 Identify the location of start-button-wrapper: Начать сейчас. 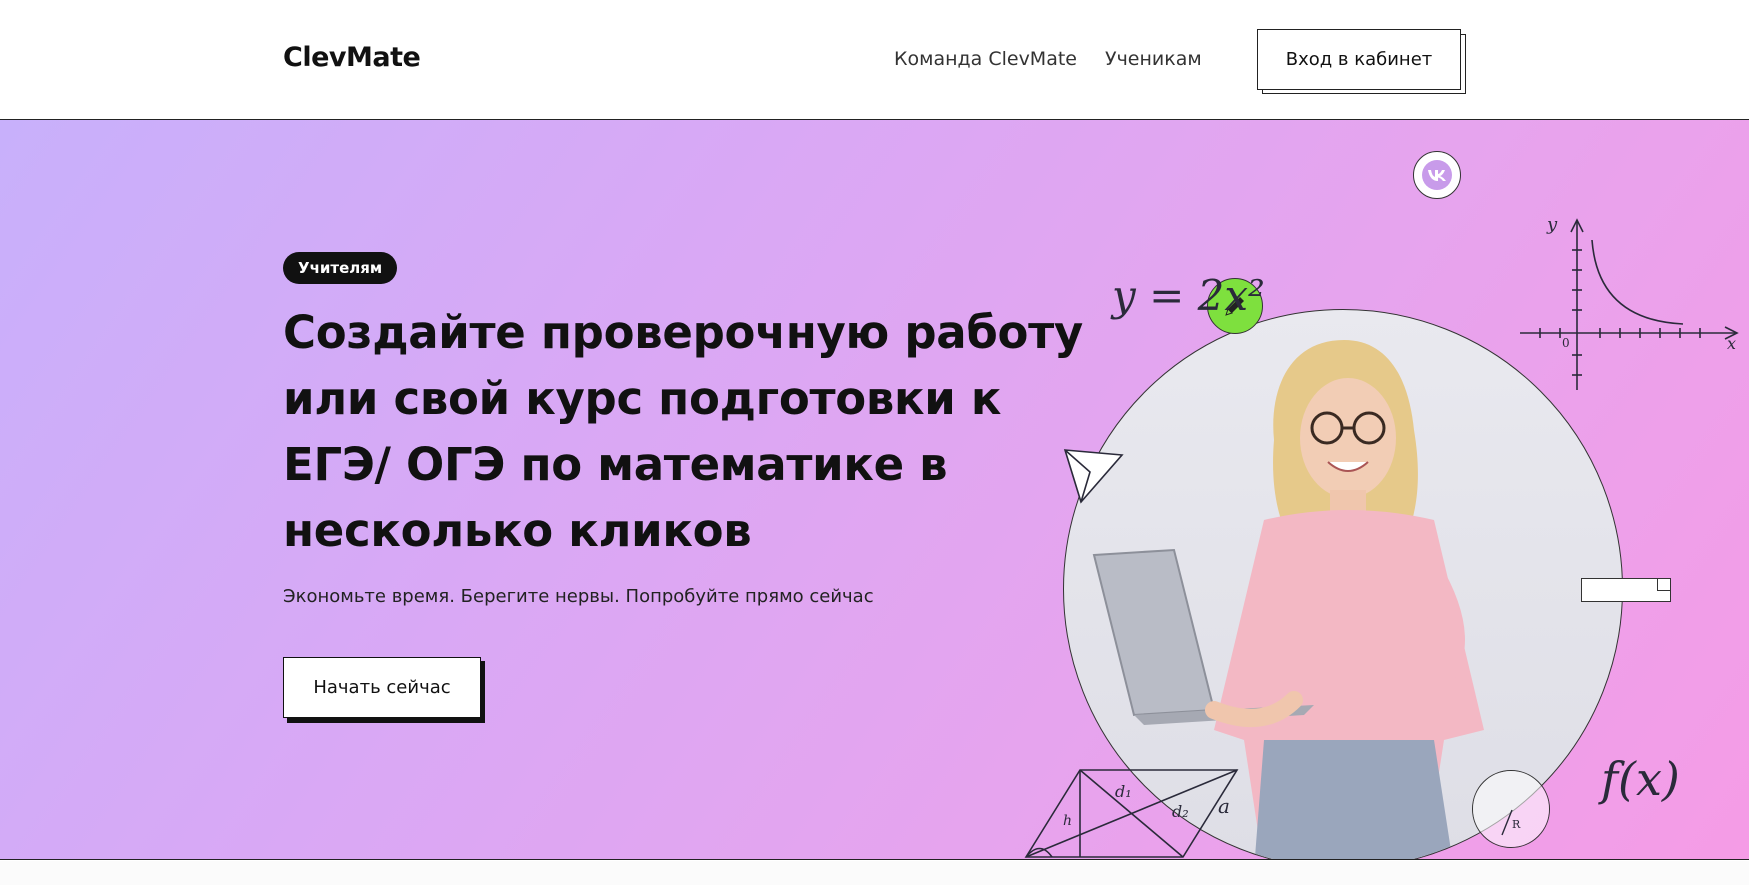
(384, 690).